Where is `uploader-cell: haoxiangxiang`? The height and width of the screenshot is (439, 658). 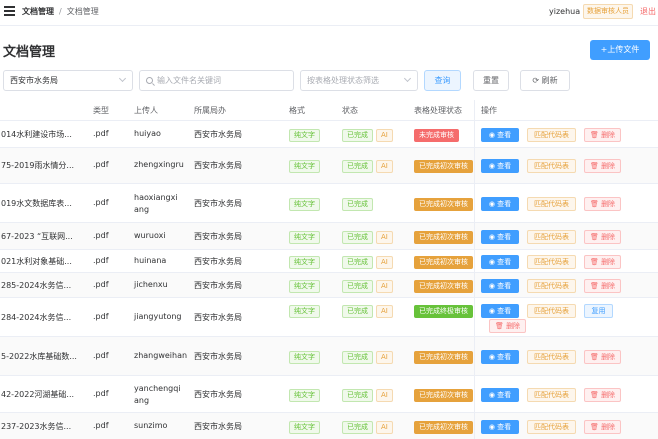 uploader-cell: haoxiangxiang is located at coordinates (156, 203).